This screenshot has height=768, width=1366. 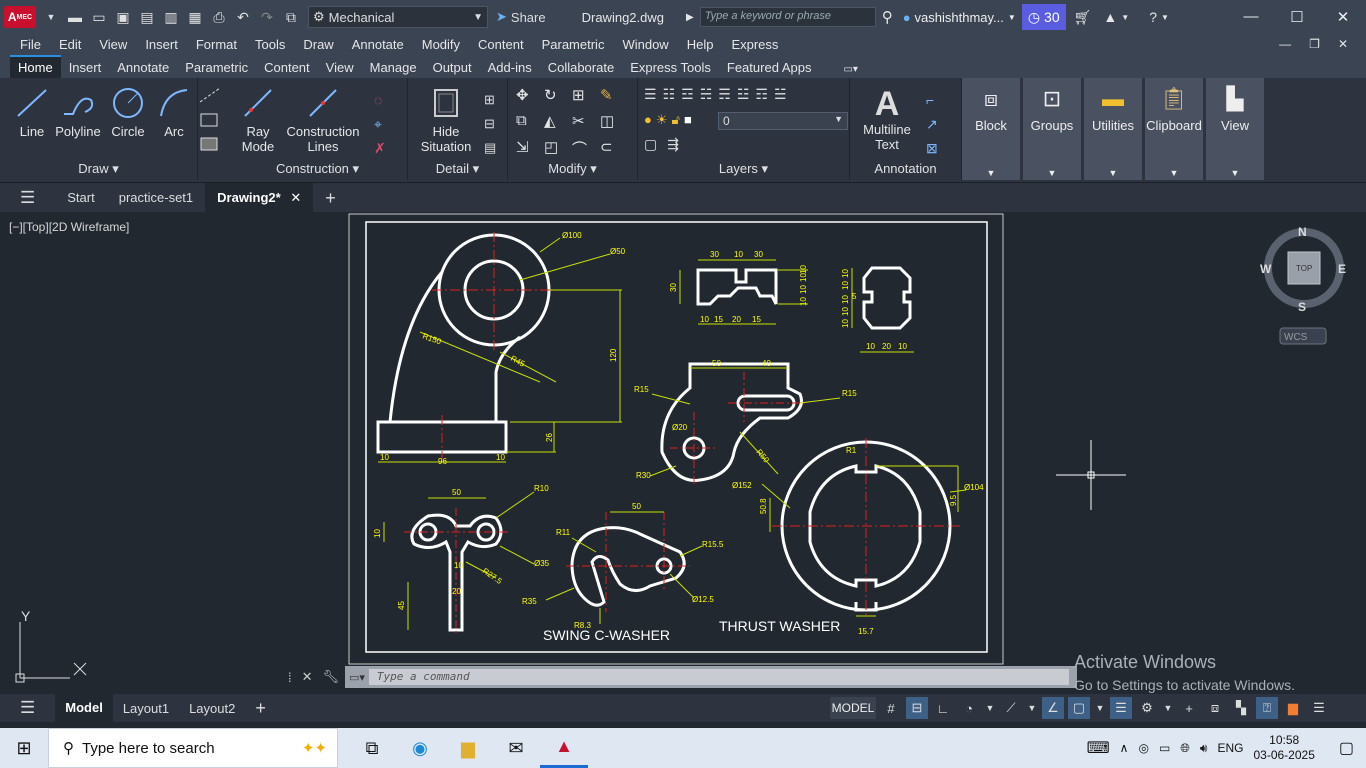 What do you see at coordinates (991, 129) in the screenshot?
I see `block-button: ⧈ Block ▼` at bounding box center [991, 129].